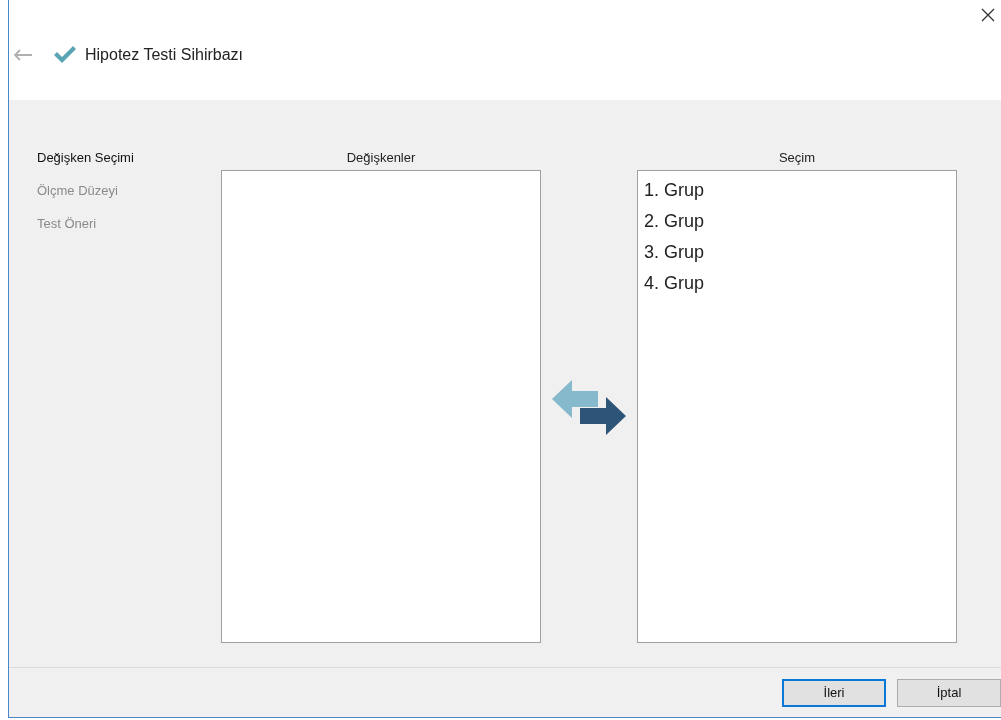  I want to click on close-icon, so click(988, 15).